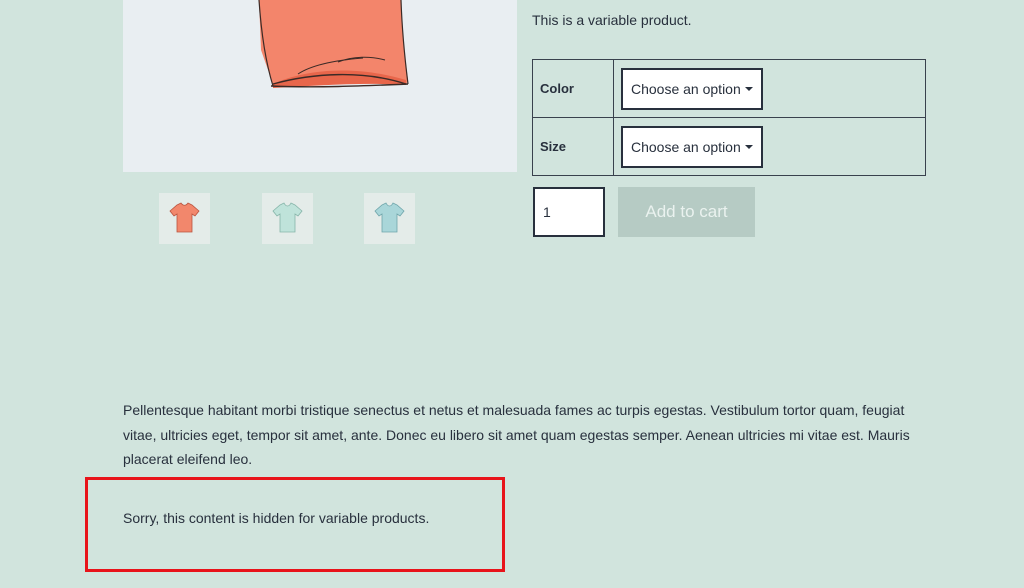 Image resolution: width=1024 pixels, height=588 pixels. I want to click on variation-row-size: Size Choose an option, so click(729, 146).